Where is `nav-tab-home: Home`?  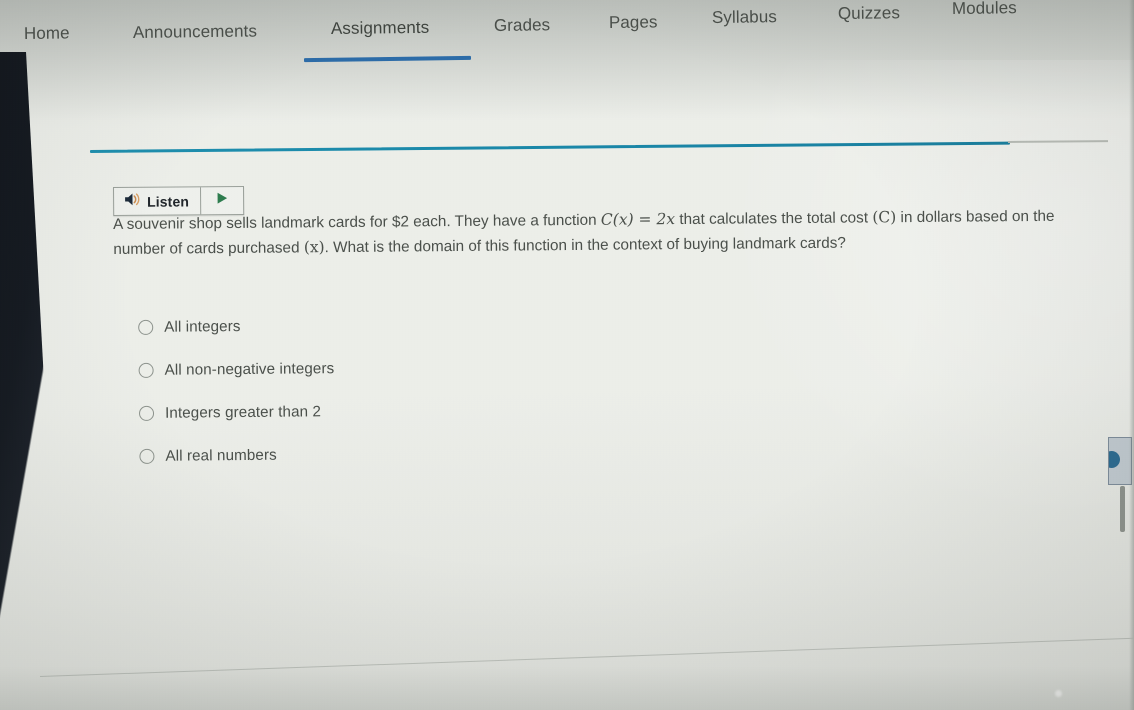
nav-tab-home: Home is located at coordinates (47, 33).